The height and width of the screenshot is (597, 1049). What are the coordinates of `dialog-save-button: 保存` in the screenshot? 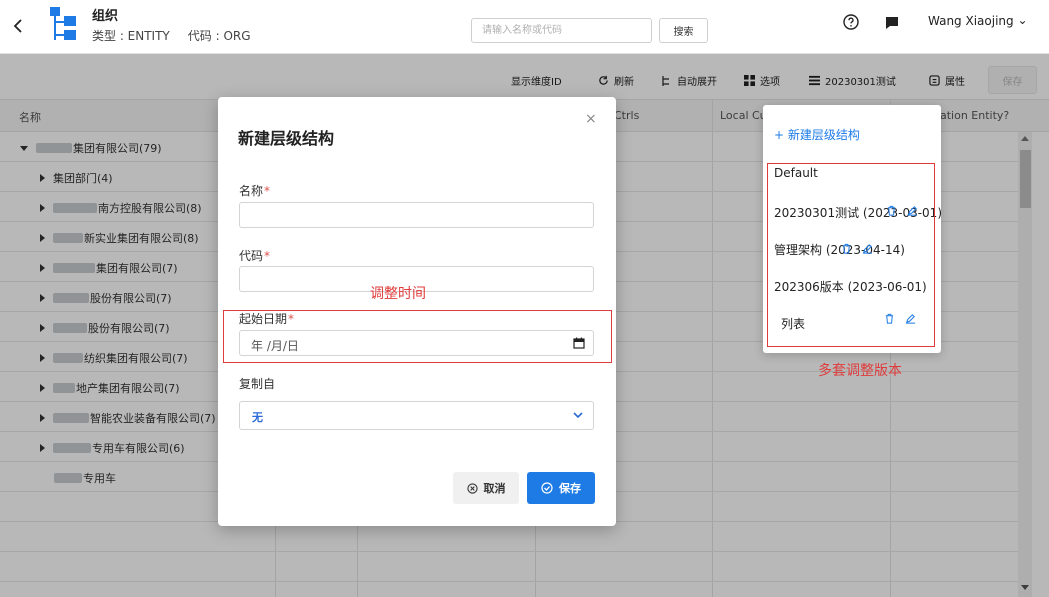 It's located at (561, 488).